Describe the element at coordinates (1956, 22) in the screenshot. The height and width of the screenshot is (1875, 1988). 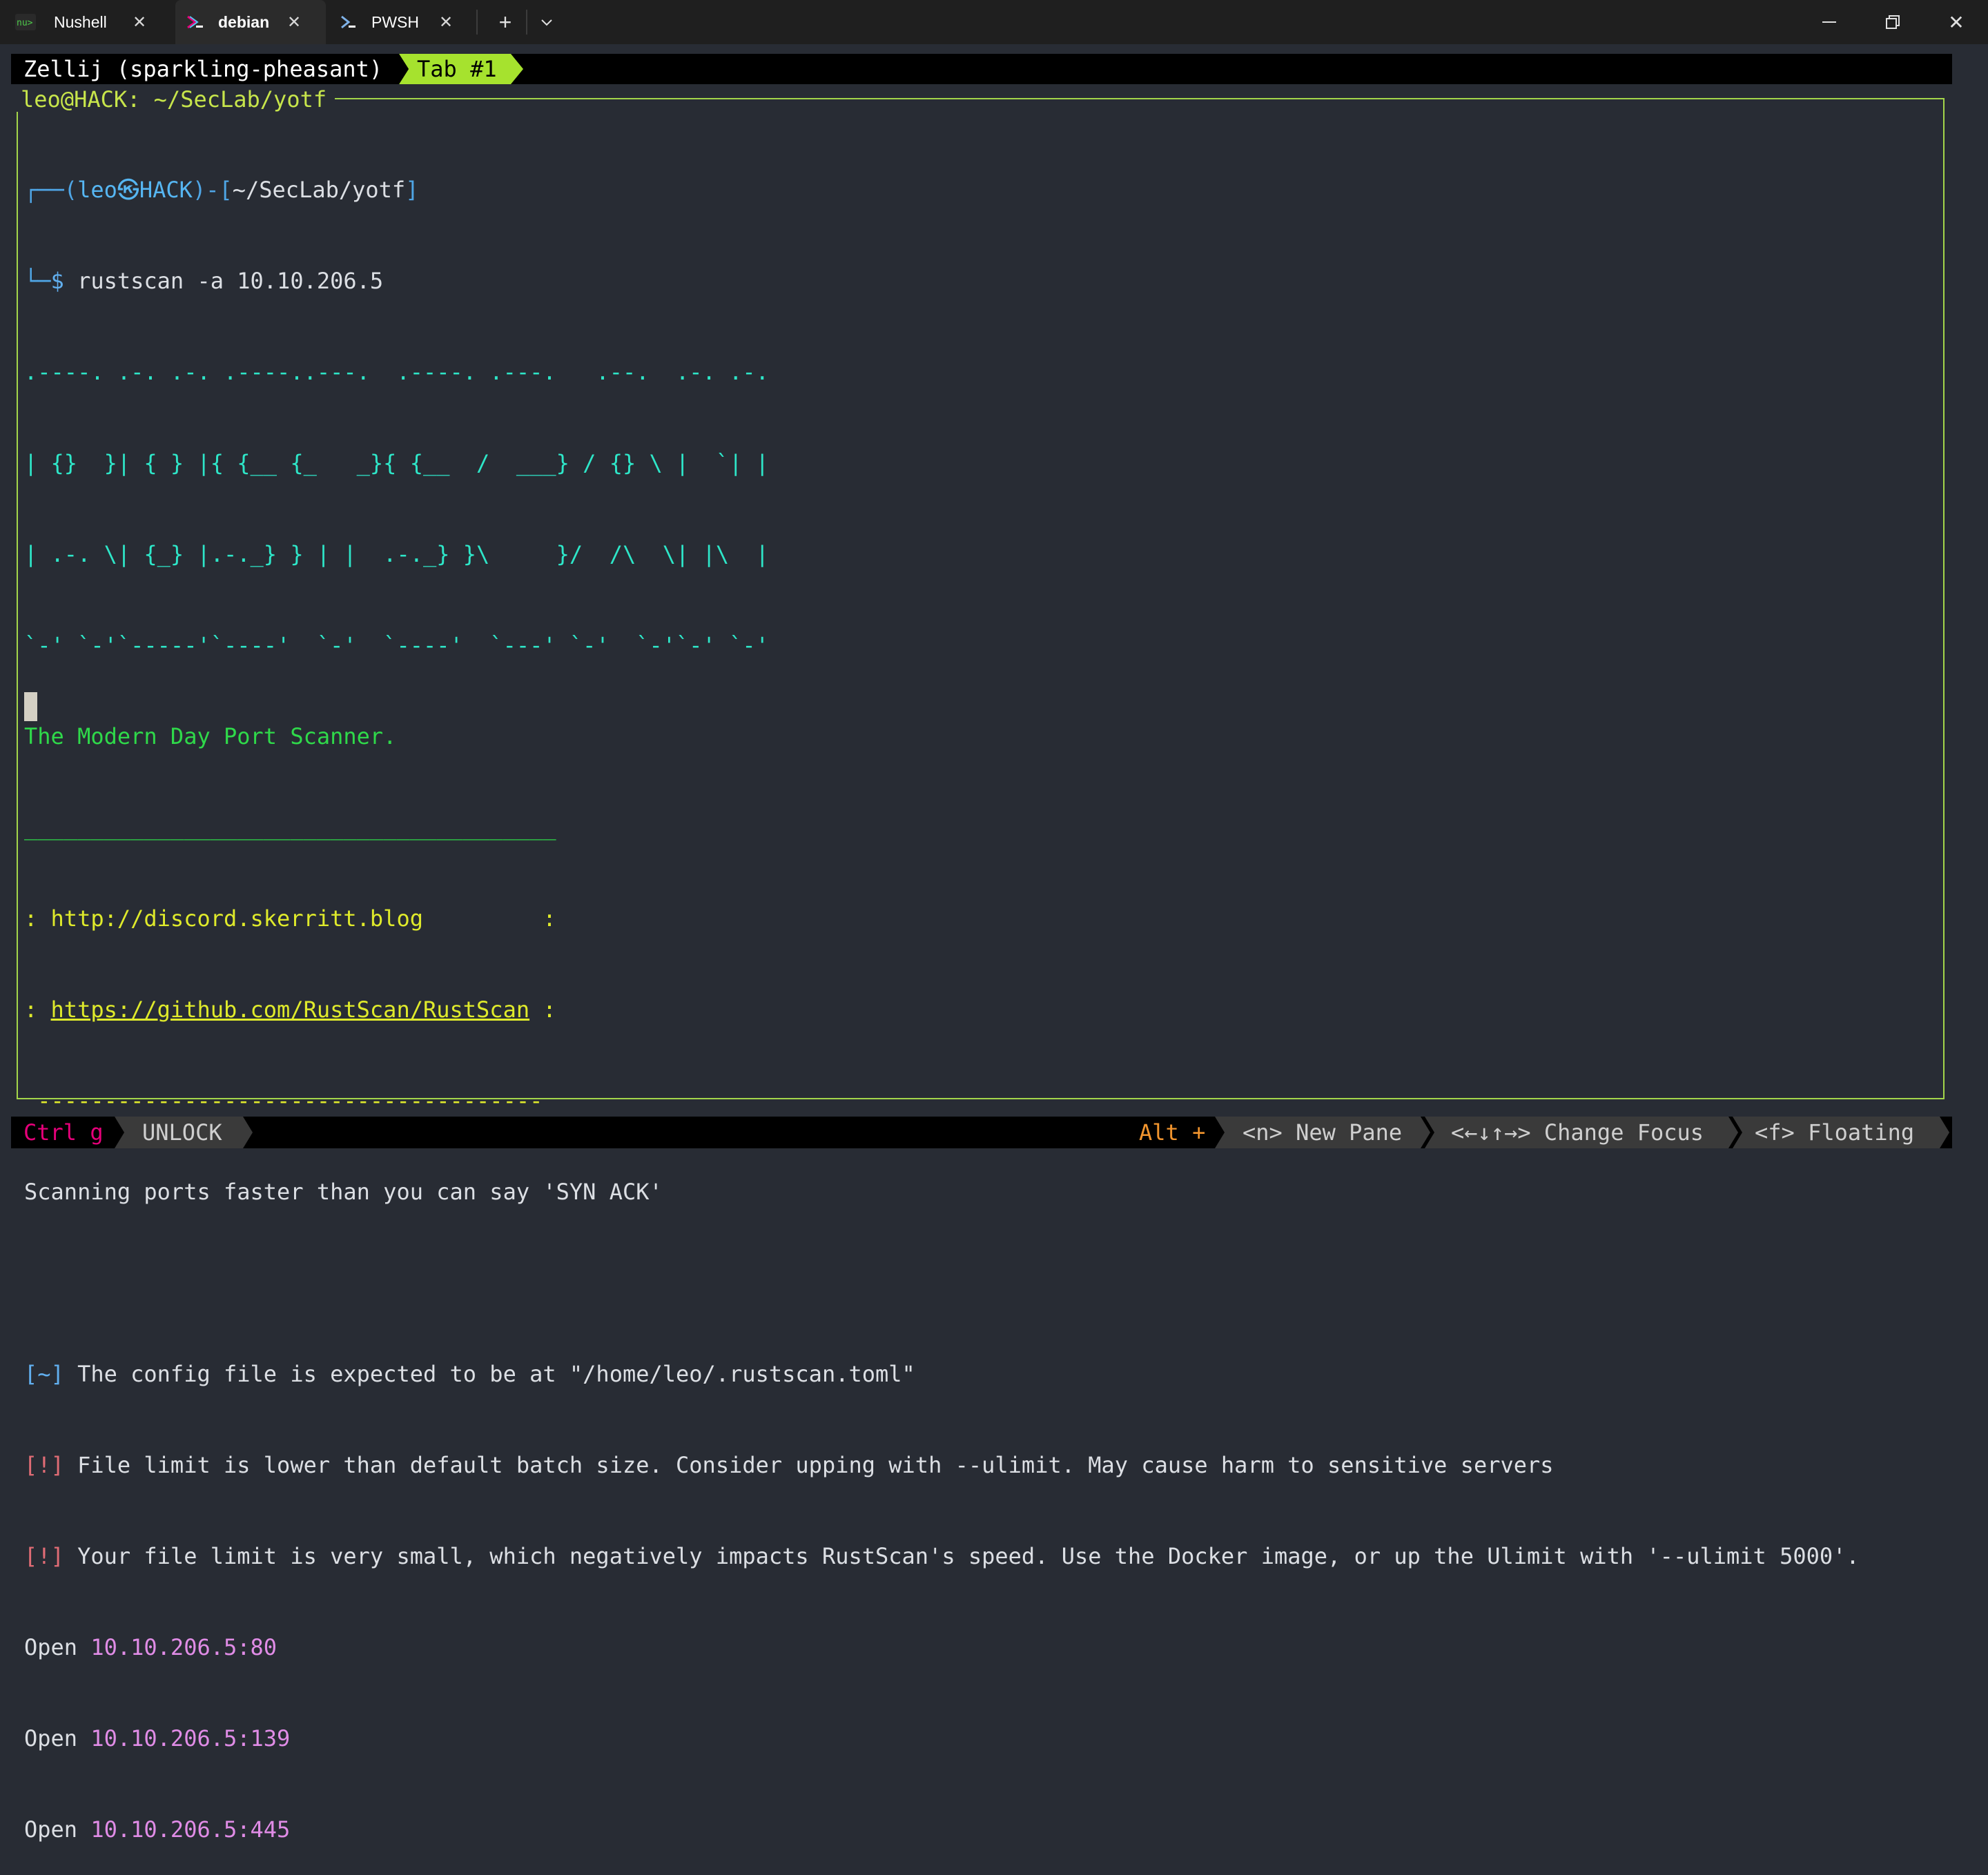
I see `window-close-button: ✕` at that location.